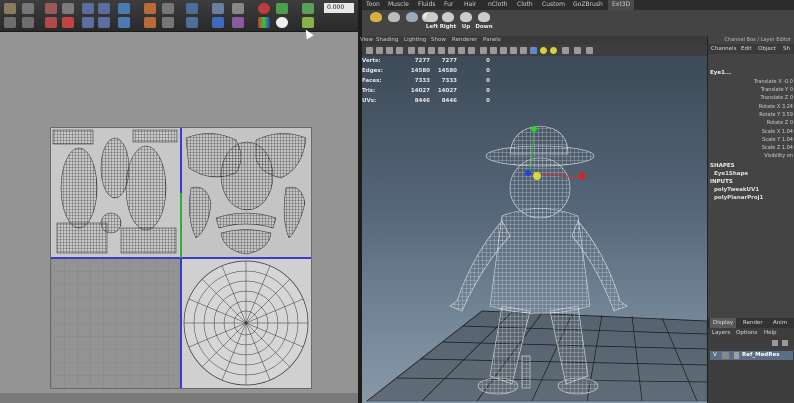 The height and width of the screenshot is (403, 794). What do you see at coordinates (780, 323) in the screenshot?
I see `tab-anim: Anim` at bounding box center [780, 323].